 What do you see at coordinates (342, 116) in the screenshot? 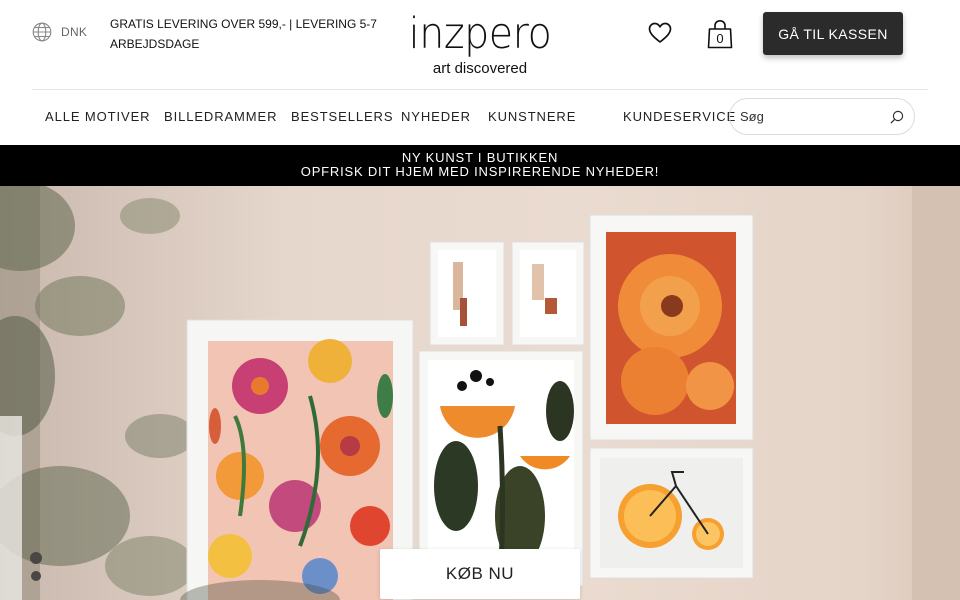
I see `nav-item-bestsellers: BESTSELLERS` at bounding box center [342, 116].